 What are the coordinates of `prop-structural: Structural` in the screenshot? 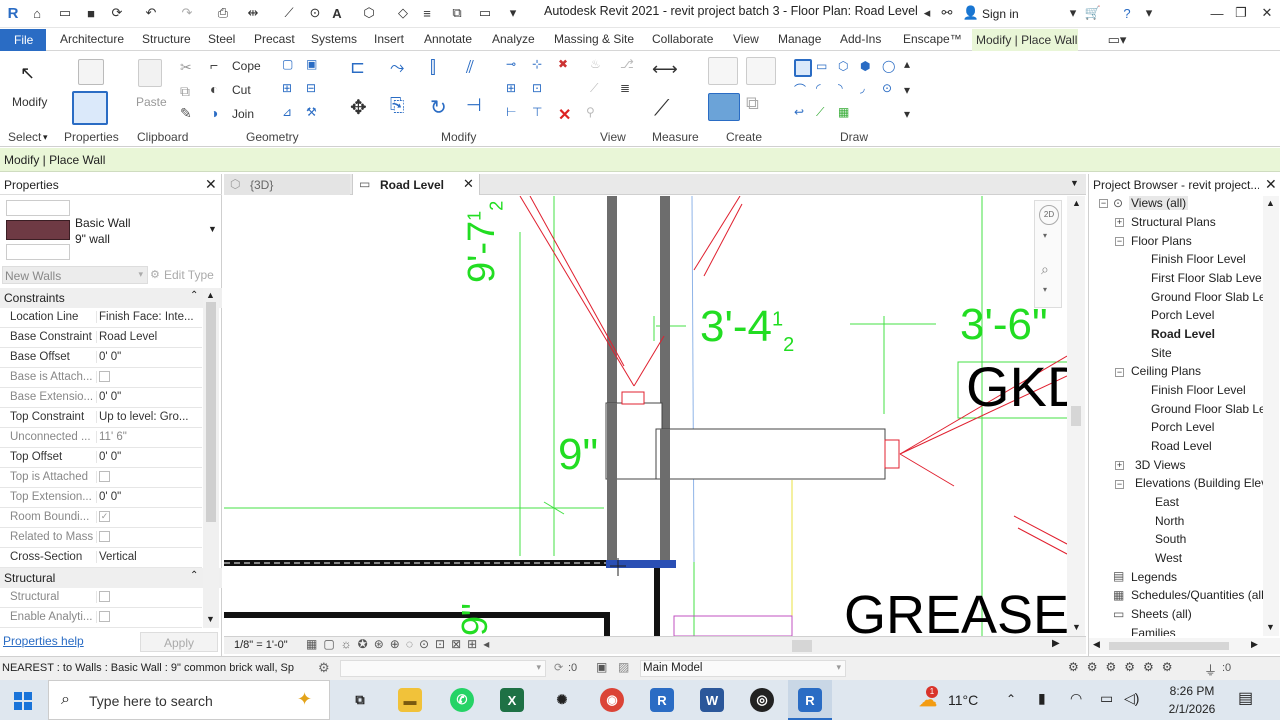 It's located at (101, 598).